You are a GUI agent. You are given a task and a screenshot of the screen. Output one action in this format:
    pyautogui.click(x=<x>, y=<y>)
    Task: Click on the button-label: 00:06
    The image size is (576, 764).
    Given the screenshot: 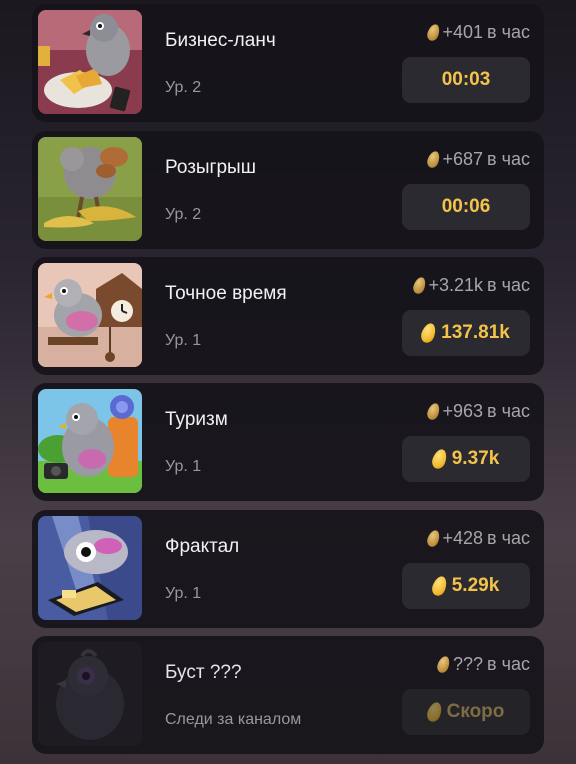 What is the action you would take?
    pyautogui.click(x=466, y=206)
    